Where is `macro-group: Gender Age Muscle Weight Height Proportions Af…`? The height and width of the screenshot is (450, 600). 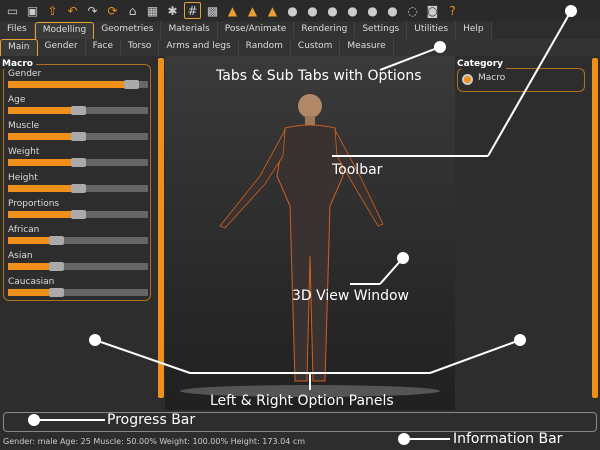 macro-group: Gender Age Muscle Weight Height Proportions Af… is located at coordinates (77, 182).